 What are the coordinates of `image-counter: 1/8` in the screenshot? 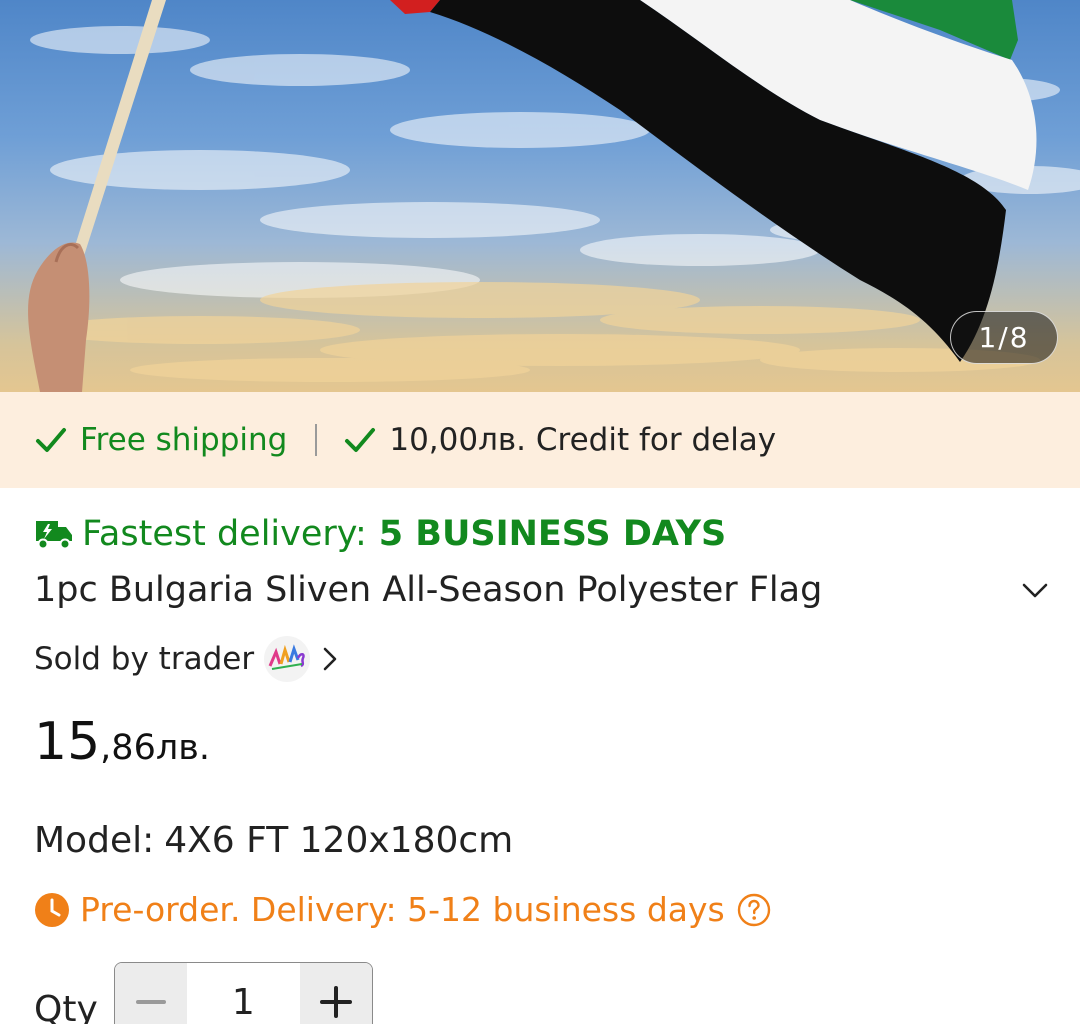 It's located at (1004, 337).